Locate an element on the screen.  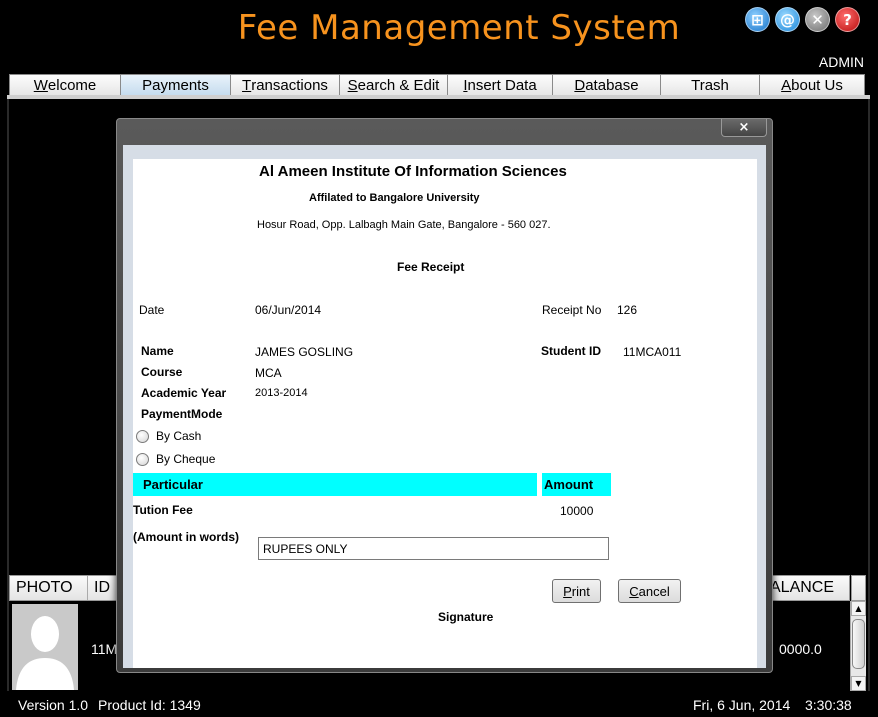
payment-mode-label: PaymentMode is located at coordinates (182, 414).